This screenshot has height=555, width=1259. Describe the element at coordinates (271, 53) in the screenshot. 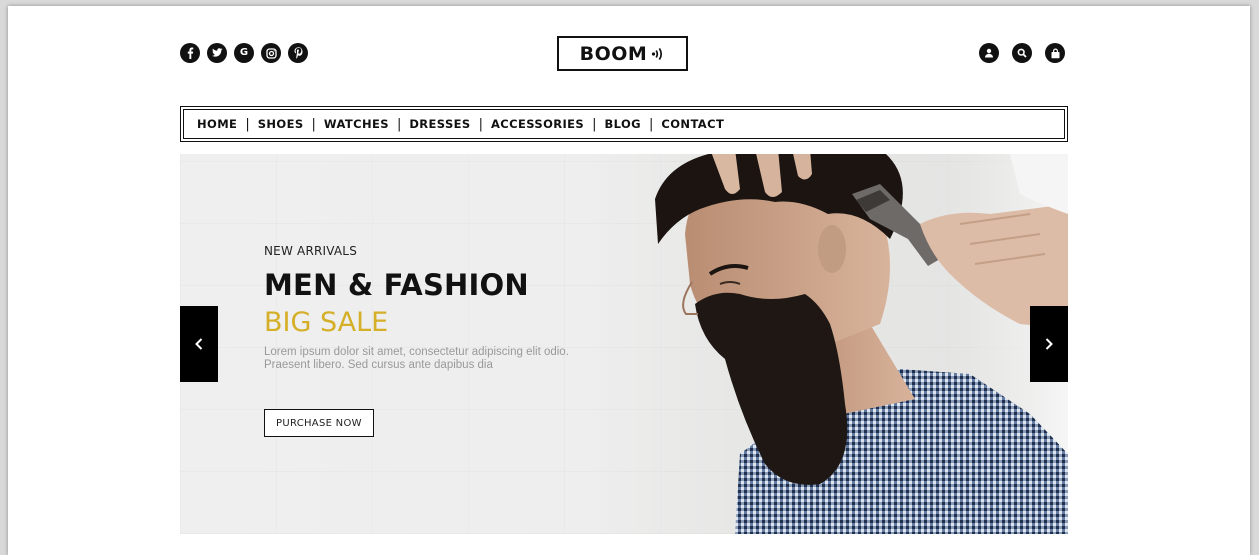

I see `instagram-icon` at that location.